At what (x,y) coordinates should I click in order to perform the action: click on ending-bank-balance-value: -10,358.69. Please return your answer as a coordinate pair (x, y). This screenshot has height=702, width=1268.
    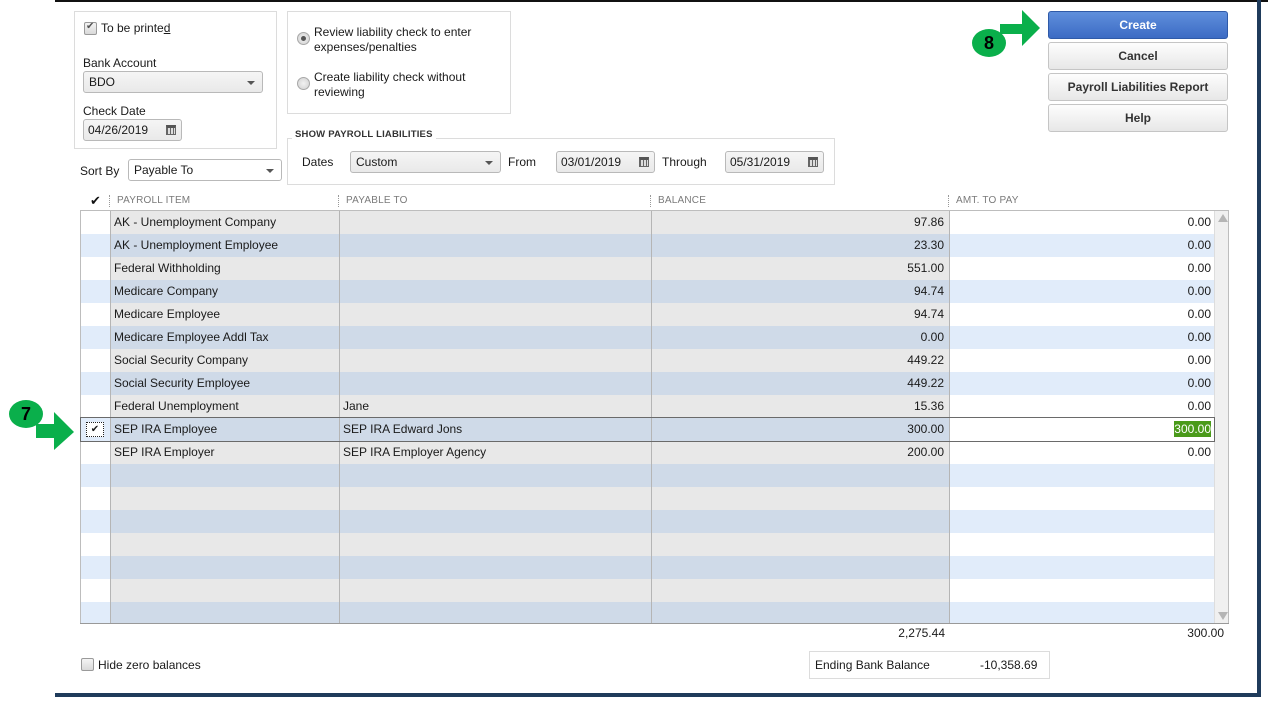
    Looking at the image, I should click on (1009, 665).